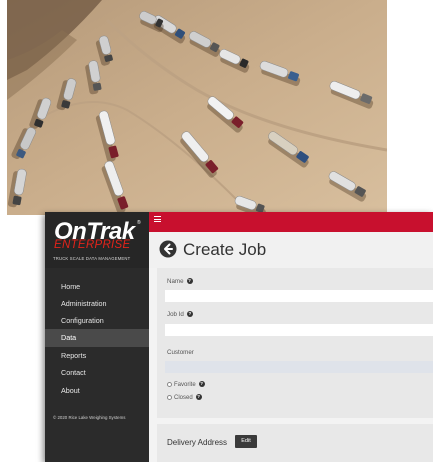 Image resolution: width=433 pixels, height=462 pixels. Describe the element at coordinates (97, 373) in the screenshot. I see `sidebar-item-contact: Contact` at that location.